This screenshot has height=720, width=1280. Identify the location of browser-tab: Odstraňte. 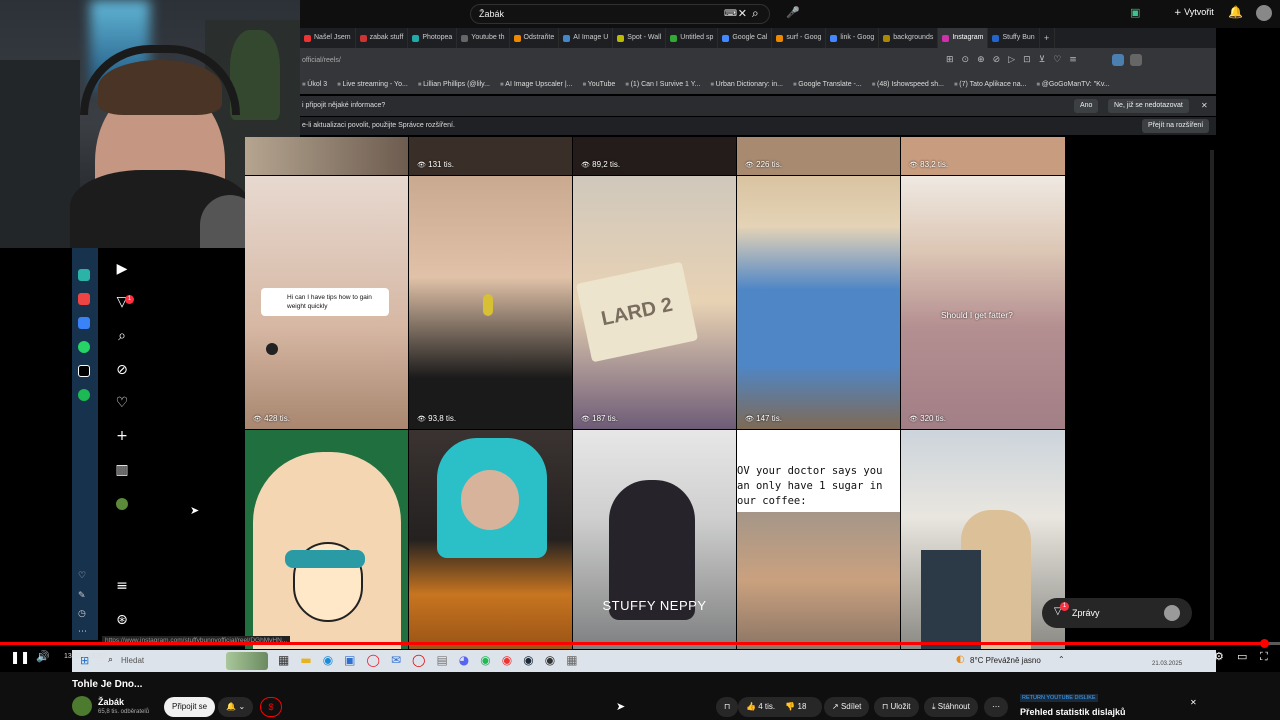
(535, 38).